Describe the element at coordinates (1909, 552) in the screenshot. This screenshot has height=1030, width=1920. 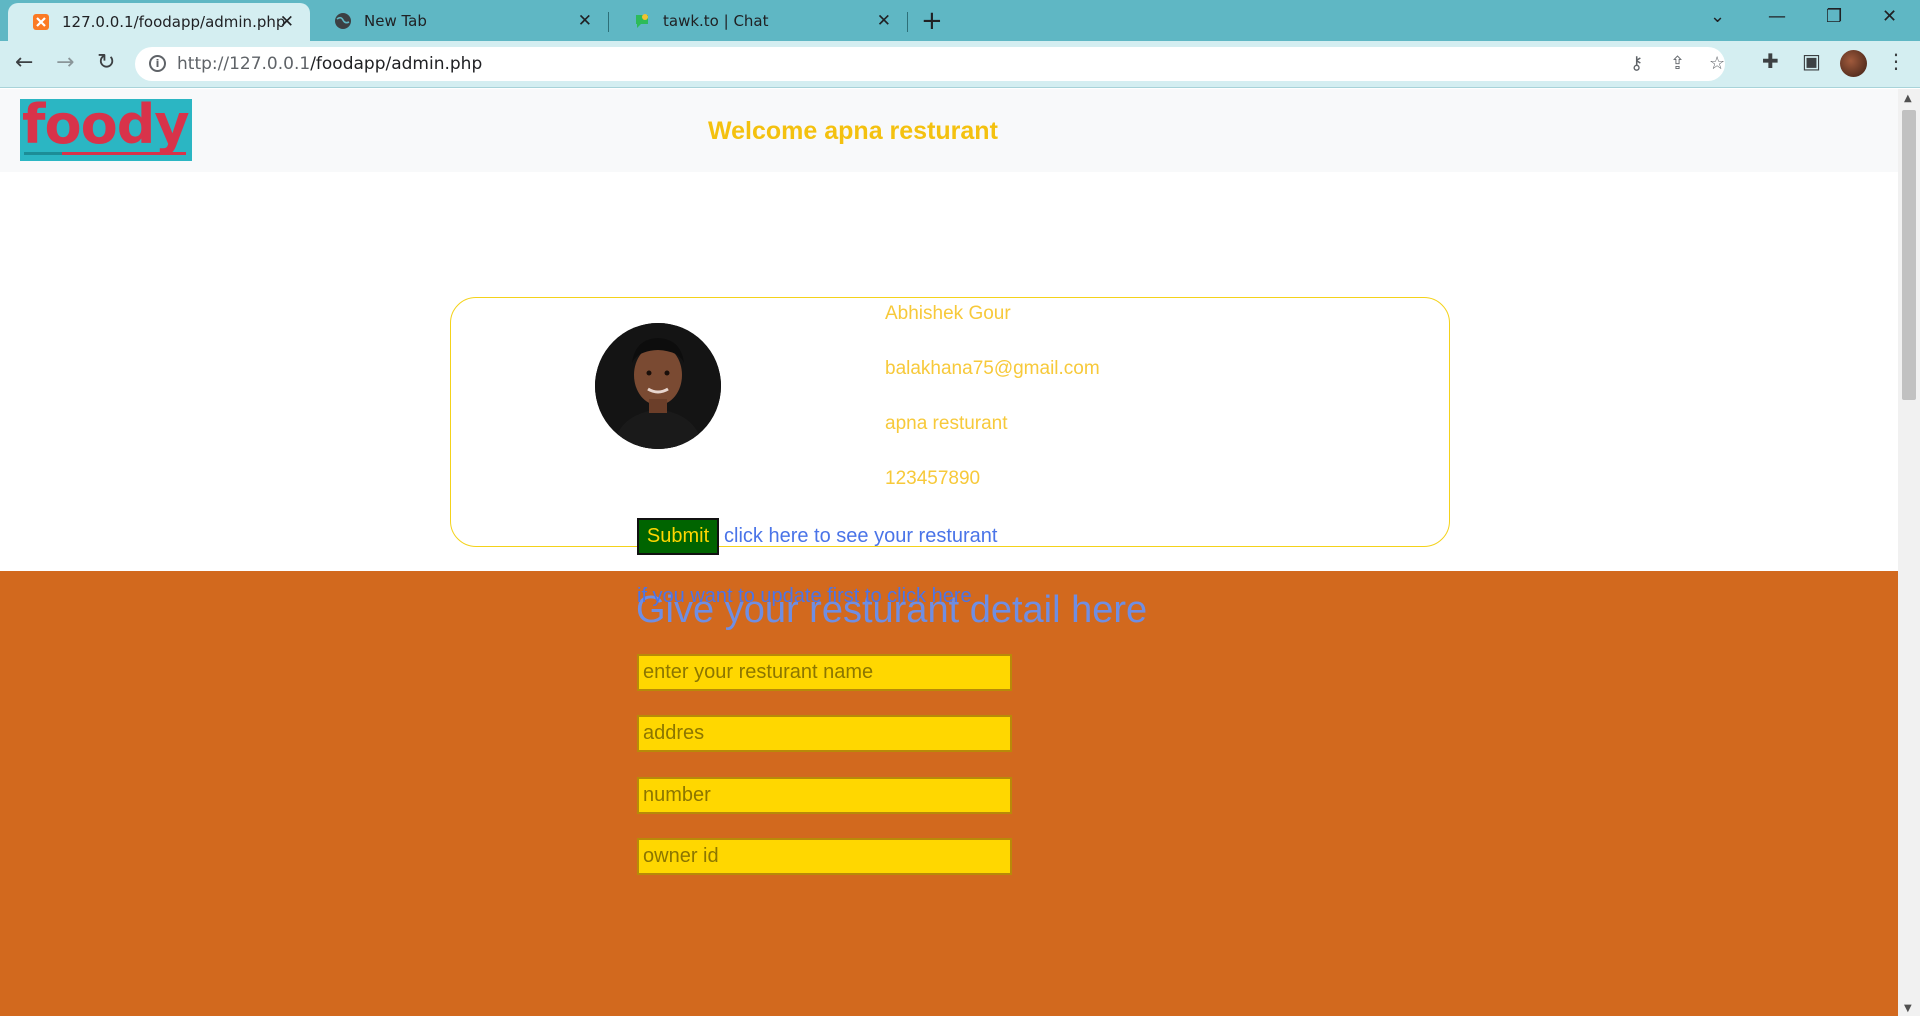
I see `page-scrollbar: ▲ ▼` at that location.